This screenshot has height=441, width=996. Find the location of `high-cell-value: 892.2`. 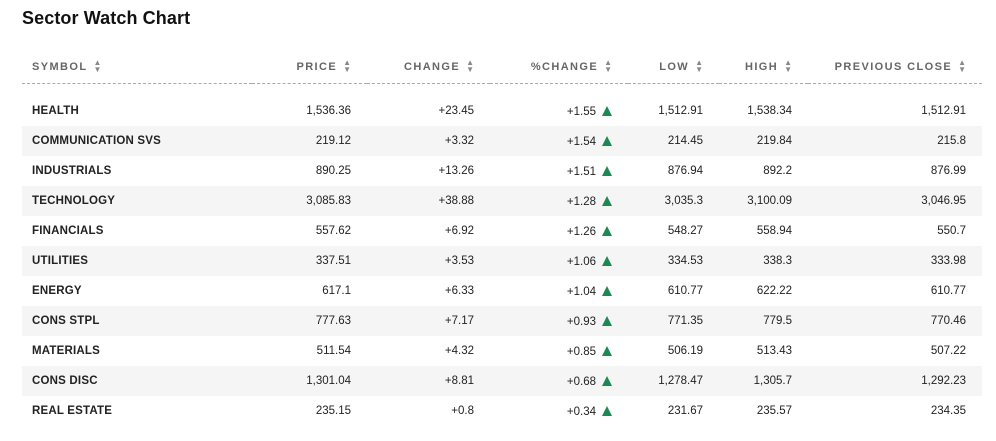

high-cell-value: 892.2 is located at coordinates (777, 171).